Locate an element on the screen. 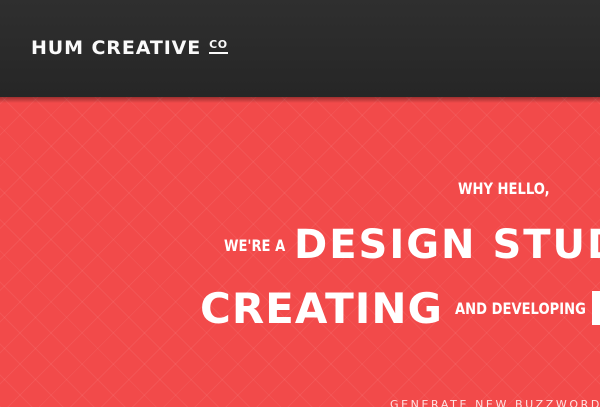 The image size is (600, 407). hero-cut-glyph is located at coordinates (596, 308).